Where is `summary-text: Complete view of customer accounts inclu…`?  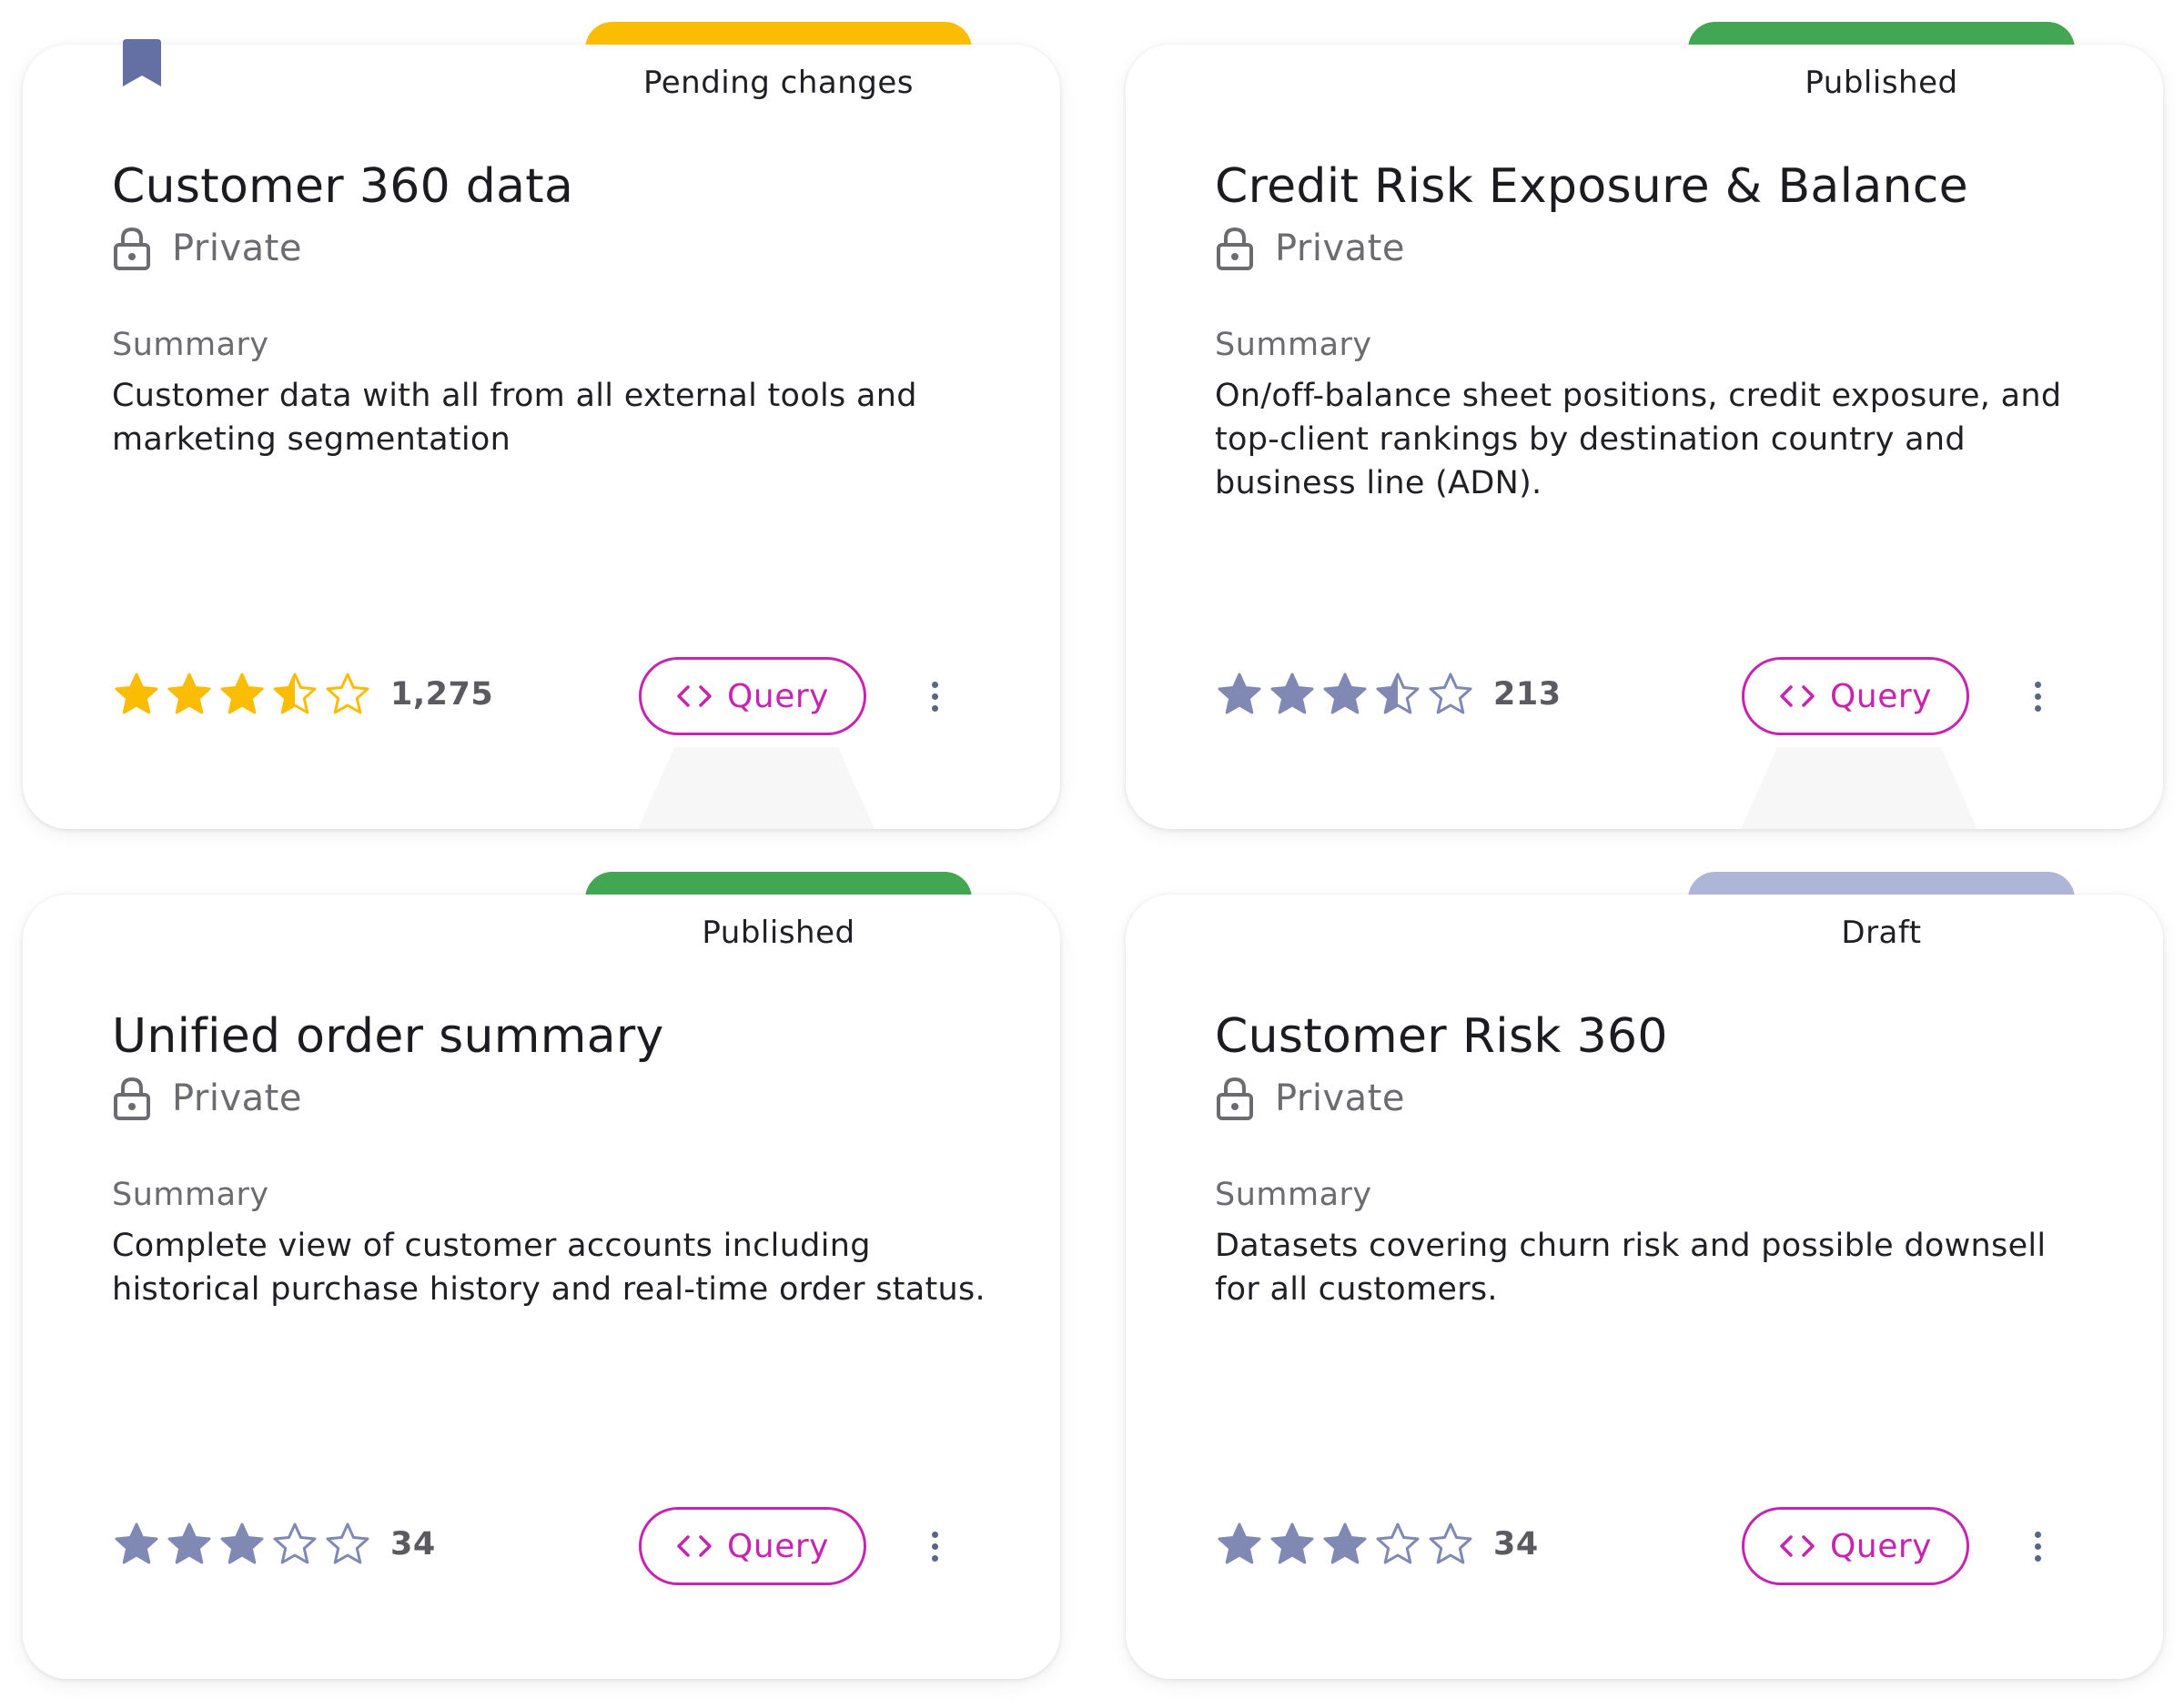 summary-text: Complete view of customer accounts inclu… is located at coordinates (549, 1268).